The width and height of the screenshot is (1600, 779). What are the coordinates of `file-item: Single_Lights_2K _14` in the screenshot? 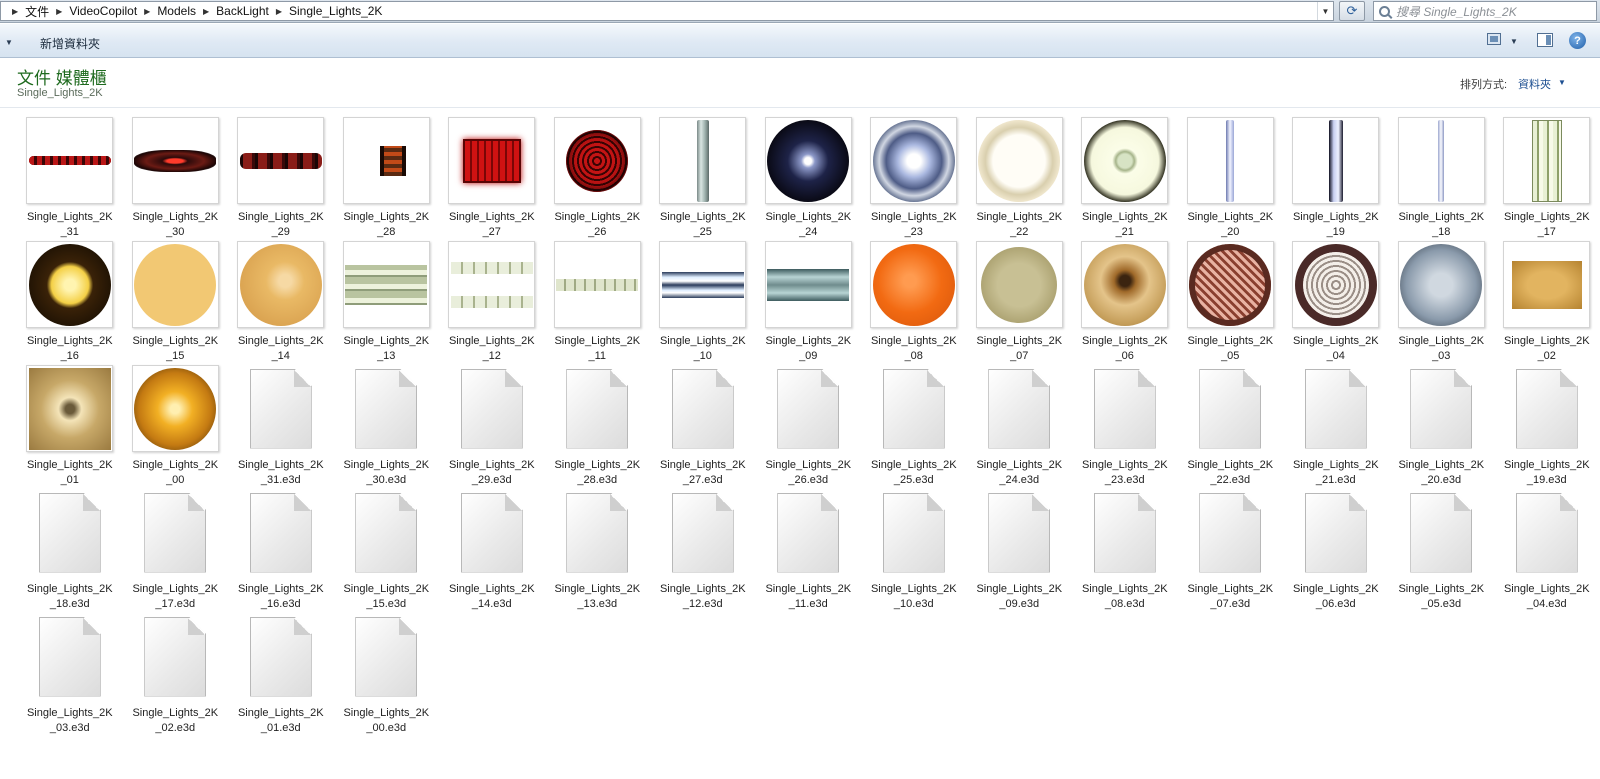 It's located at (281, 303).